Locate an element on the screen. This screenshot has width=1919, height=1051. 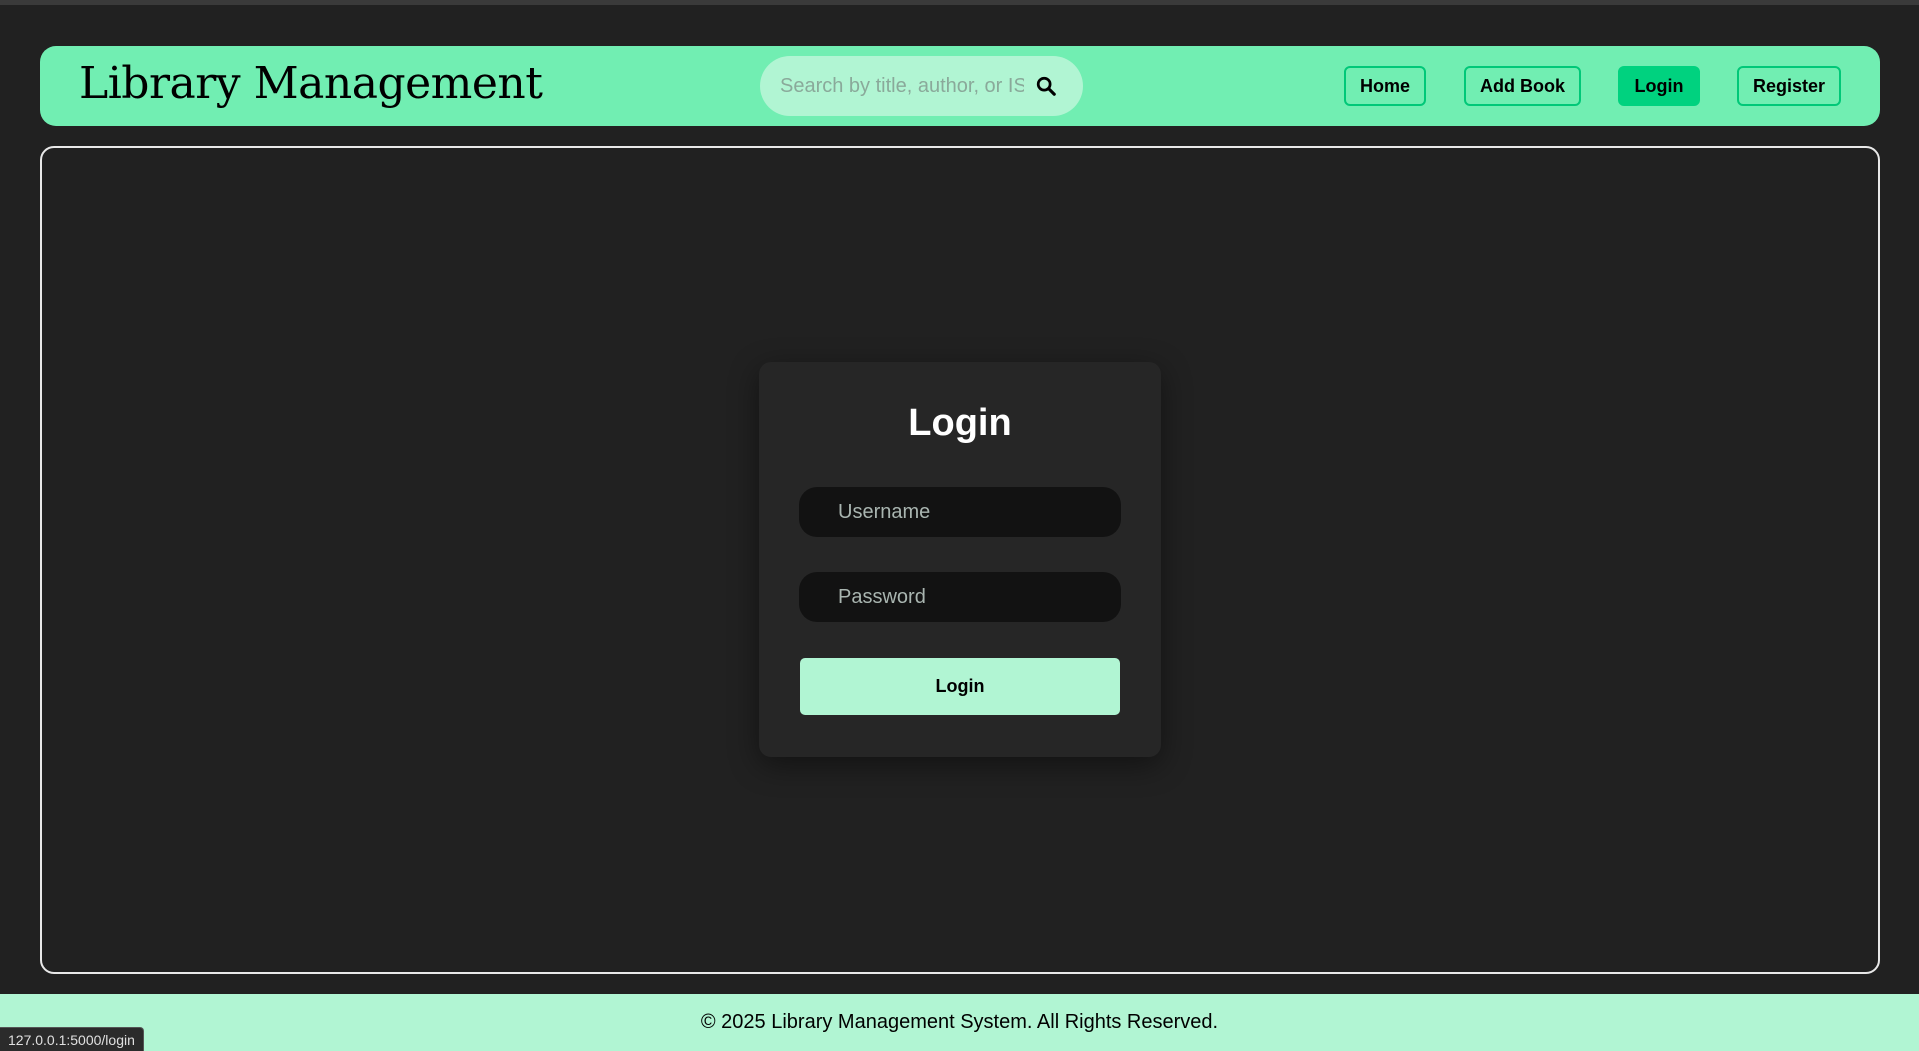
login-title: Login is located at coordinates (960, 423).